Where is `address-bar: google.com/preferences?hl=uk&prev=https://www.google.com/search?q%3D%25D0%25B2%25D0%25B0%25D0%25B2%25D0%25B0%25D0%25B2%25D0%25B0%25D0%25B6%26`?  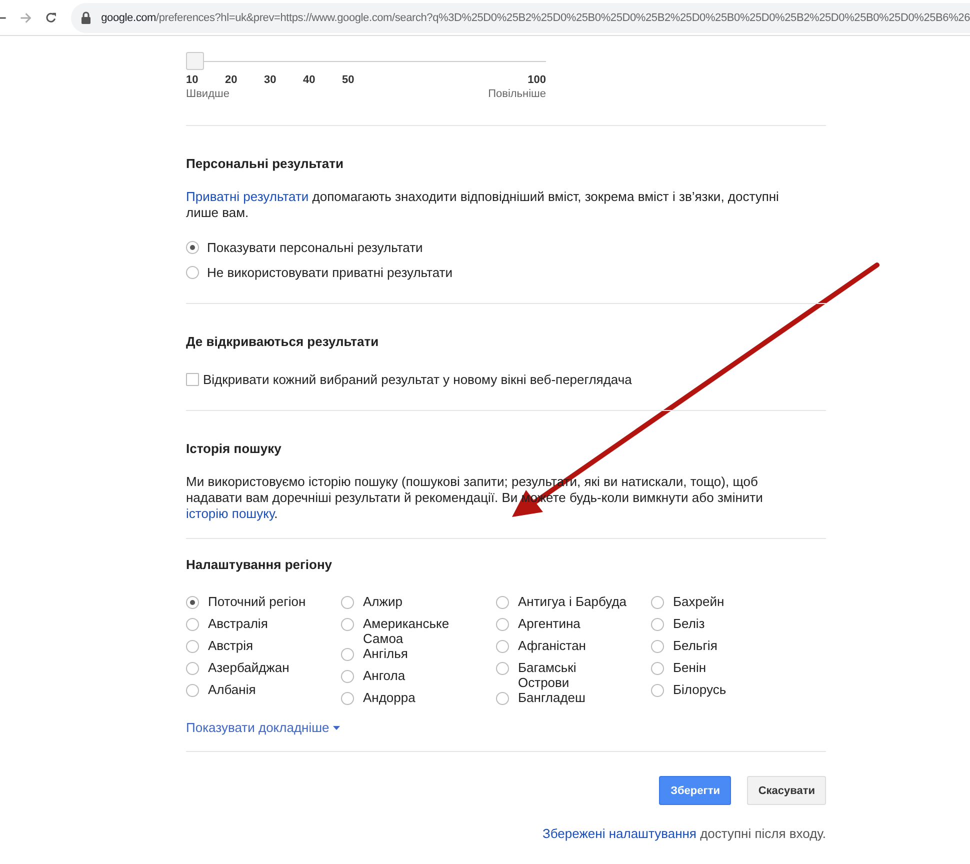 address-bar: google.com/preferences?hl=uk&prev=https://www.google.com/search?q%3D%25D0%25B2%25D0%25B0%25D0%25B2%25D0%25B0%25D0%25B2%25D0%25B0%25D0%25B6%26 is located at coordinates (520, 17).